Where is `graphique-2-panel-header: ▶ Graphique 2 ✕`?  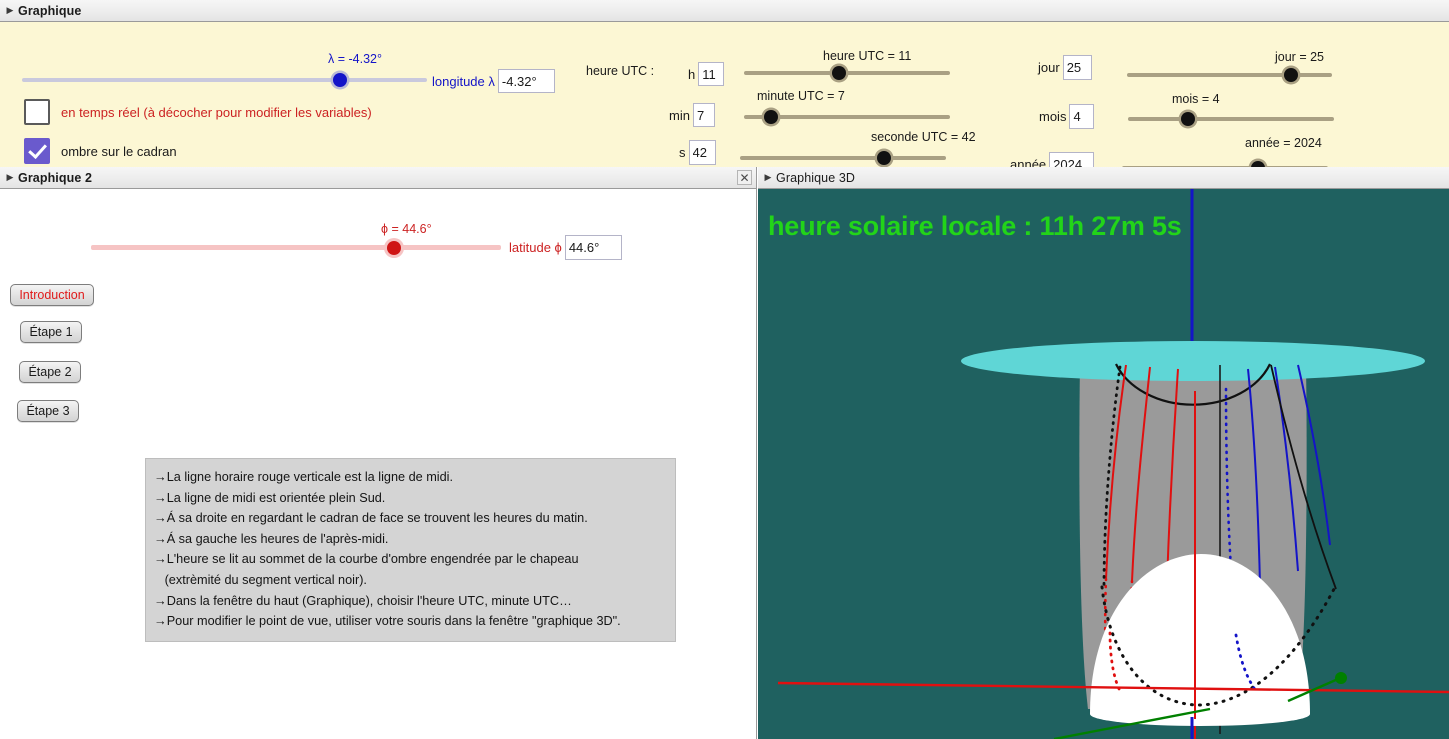
graphique-2-panel-header: ▶ Graphique 2 ✕ is located at coordinates (378, 178).